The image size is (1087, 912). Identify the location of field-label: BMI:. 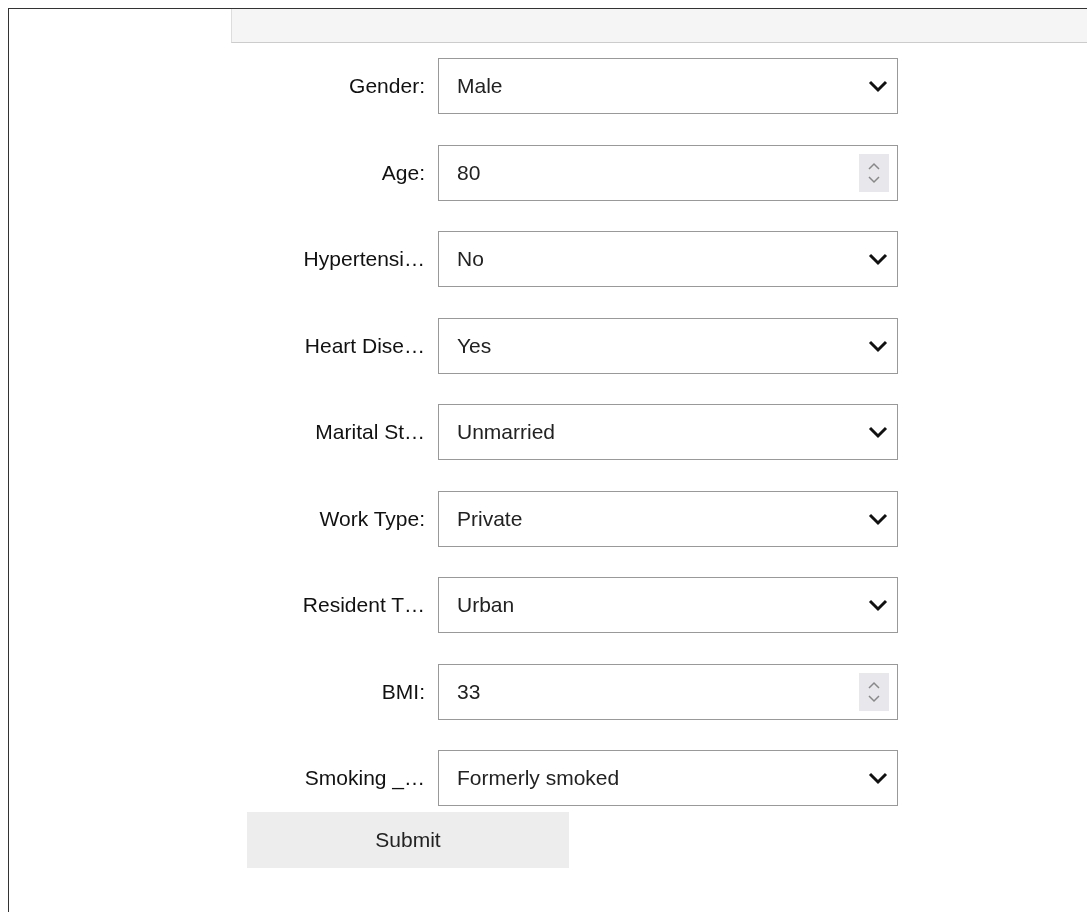
(402, 691).